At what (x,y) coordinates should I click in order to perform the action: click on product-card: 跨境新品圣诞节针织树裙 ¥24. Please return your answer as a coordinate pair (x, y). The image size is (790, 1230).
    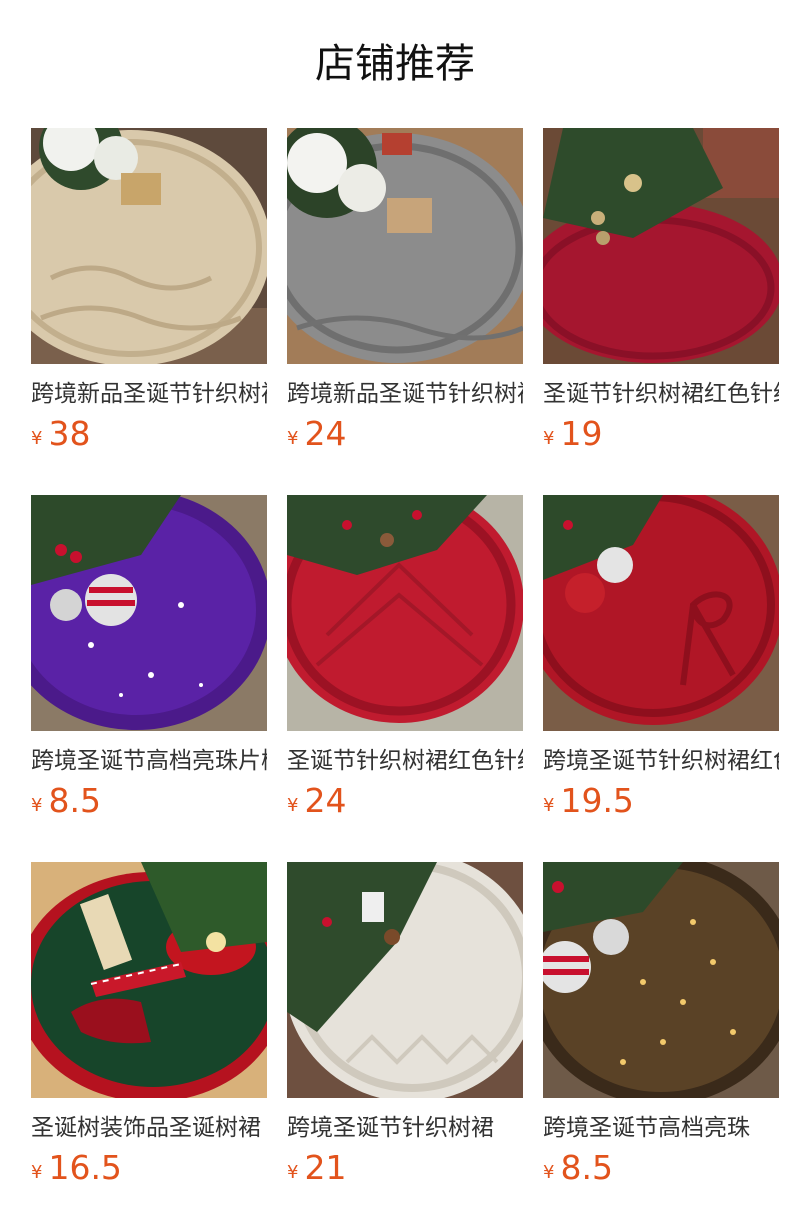
    Looking at the image, I should click on (405, 311).